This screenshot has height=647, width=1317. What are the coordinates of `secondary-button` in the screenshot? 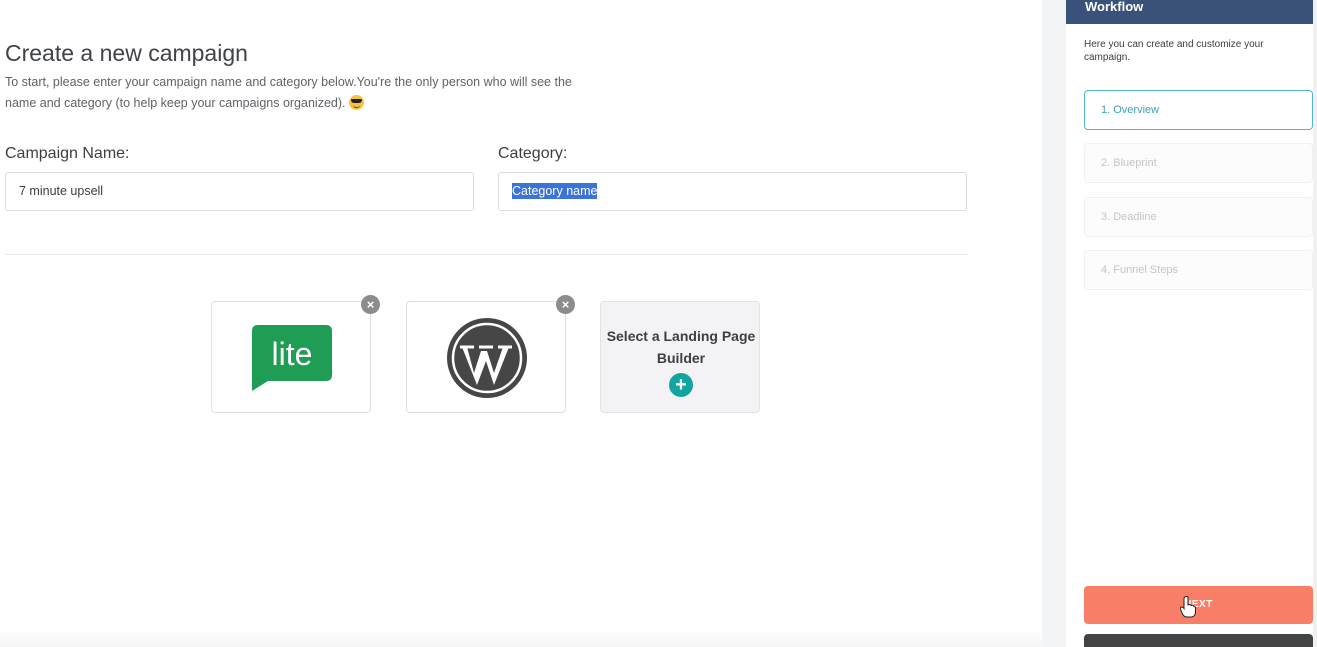 It's located at (1198, 640).